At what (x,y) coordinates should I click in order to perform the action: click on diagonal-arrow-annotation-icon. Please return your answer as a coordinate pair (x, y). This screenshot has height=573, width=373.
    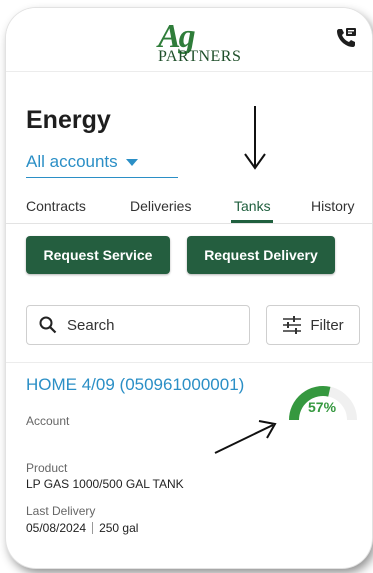
    Looking at the image, I should click on (245, 437).